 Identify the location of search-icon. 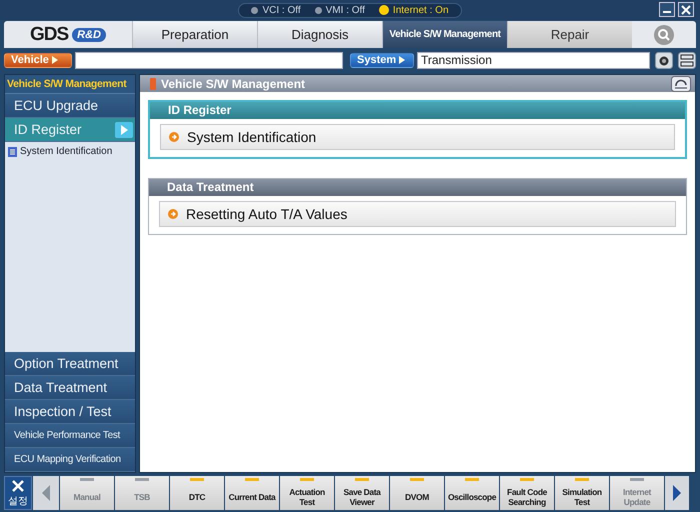
(664, 35).